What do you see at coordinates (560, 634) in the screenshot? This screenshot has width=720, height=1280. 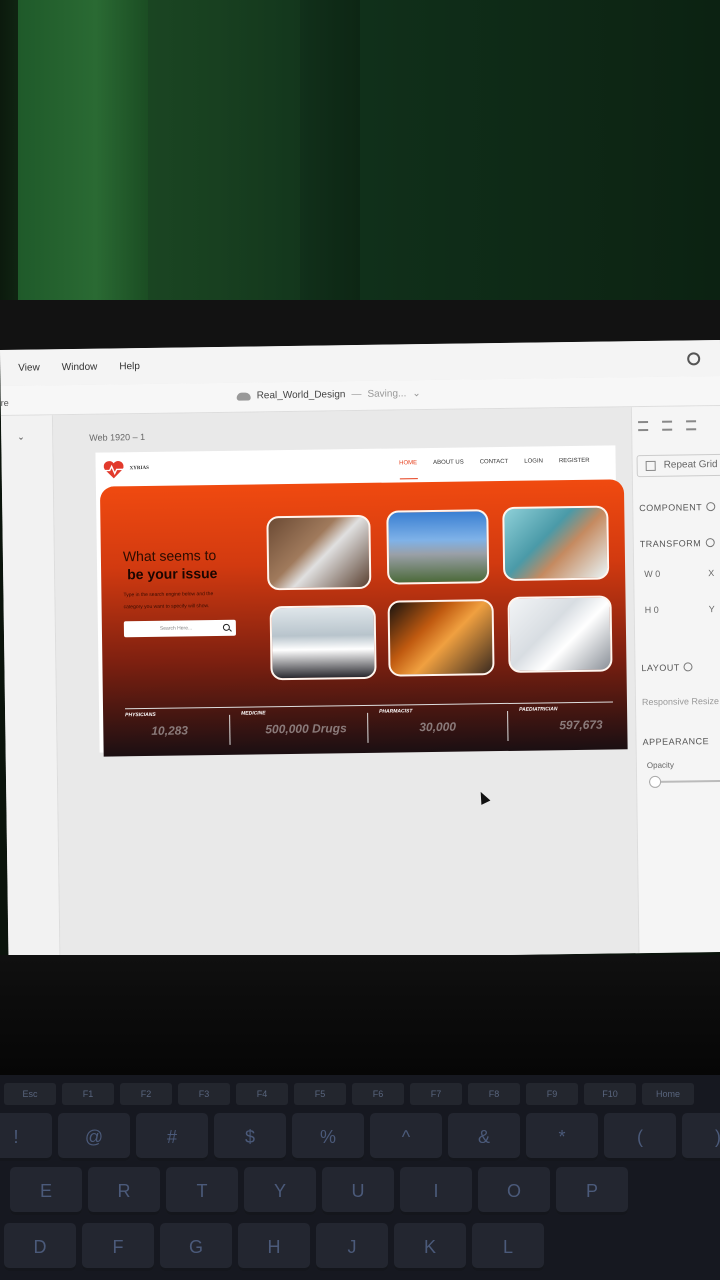 I see `stressed-doctor-photo` at bounding box center [560, 634].